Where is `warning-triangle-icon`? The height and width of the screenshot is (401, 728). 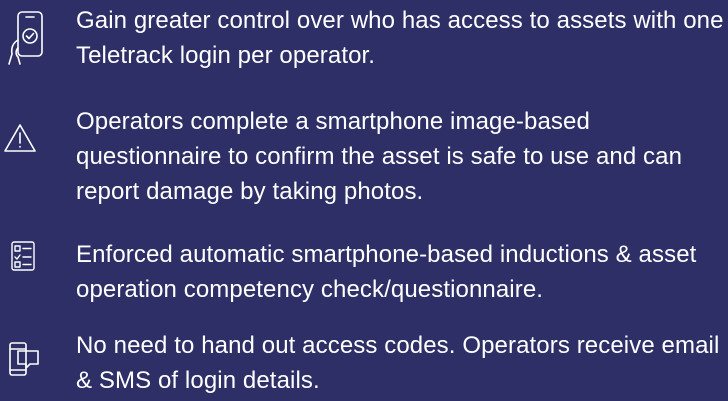 warning-triangle-icon is located at coordinates (20, 138).